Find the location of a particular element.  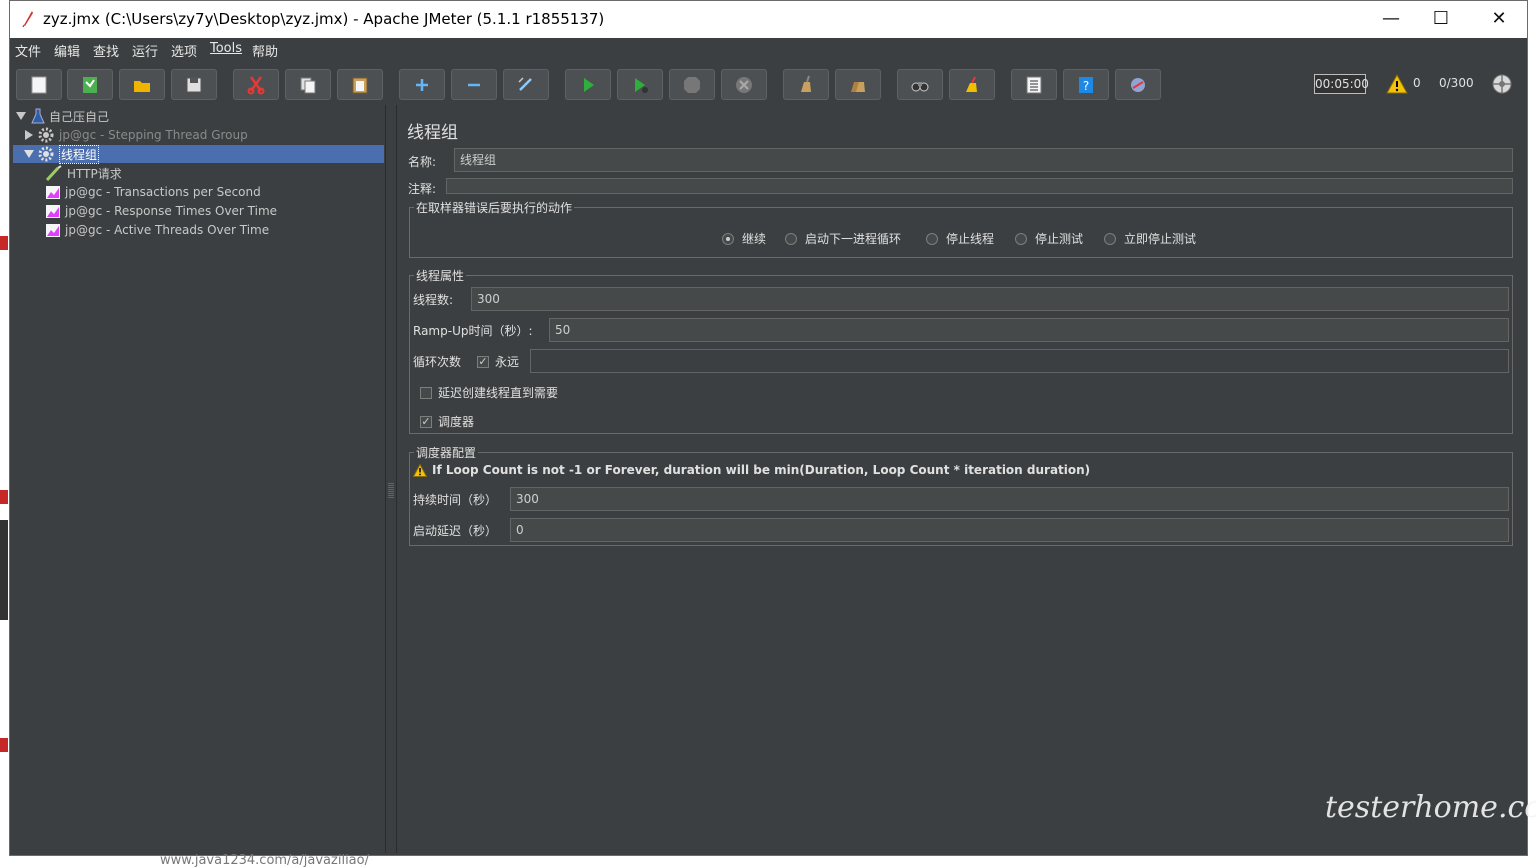

binoculars-icon is located at coordinates (920, 86).